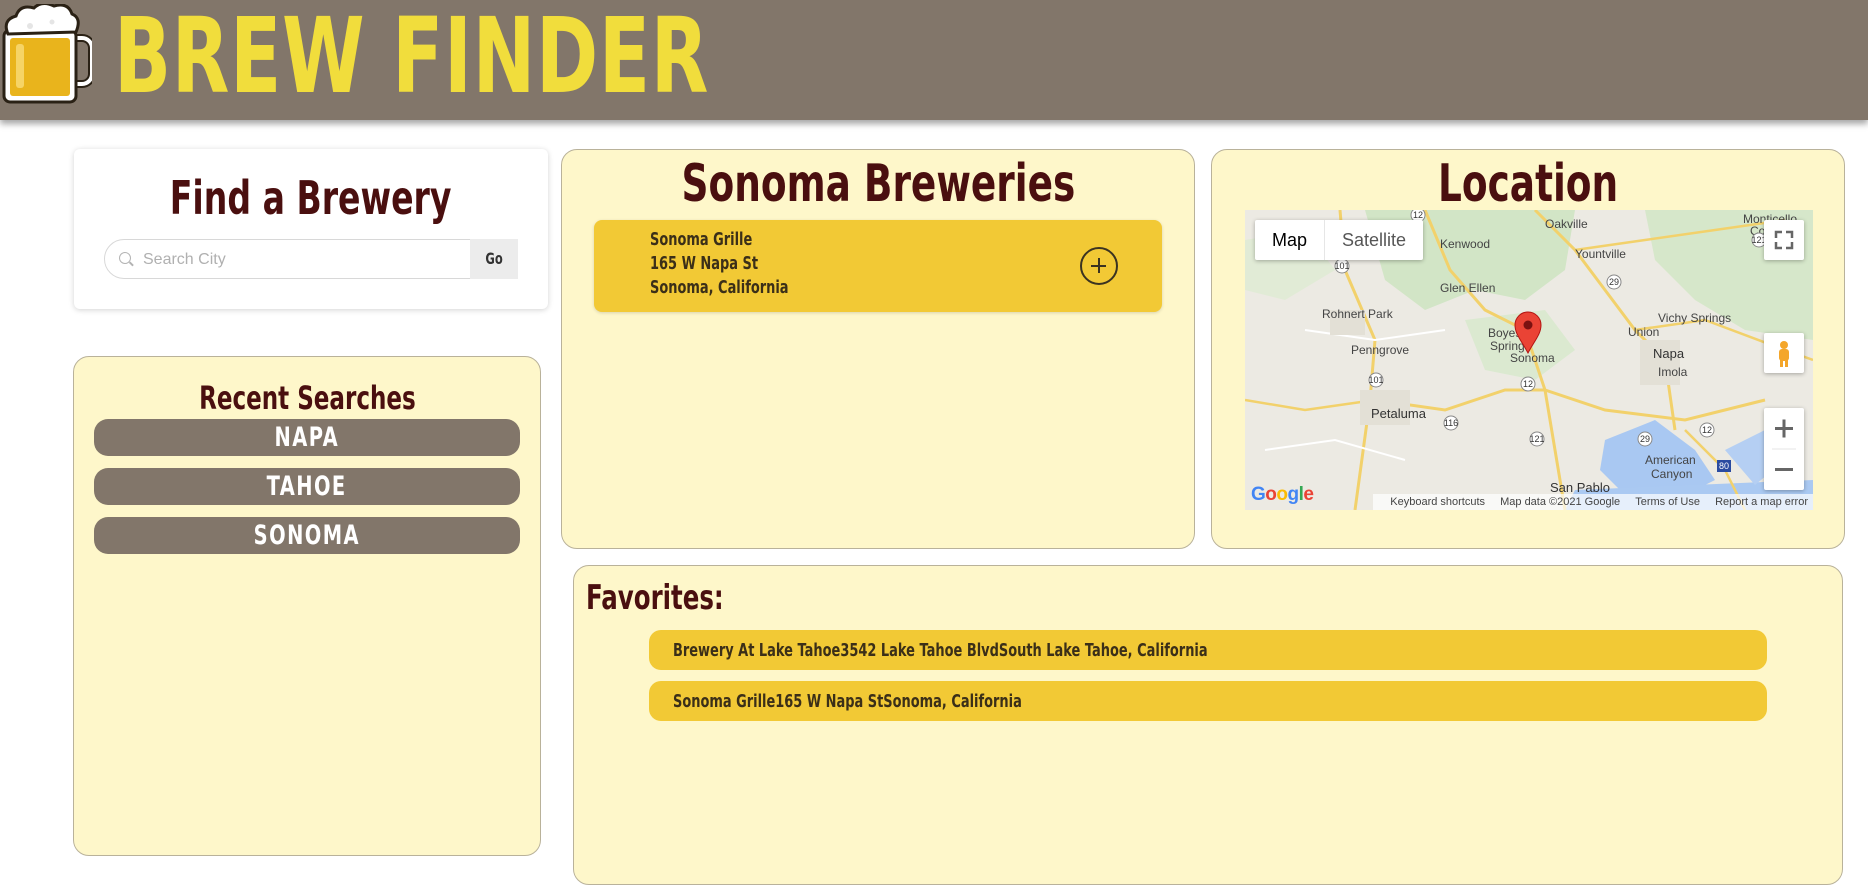 The height and width of the screenshot is (885, 1868). What do you see at coordinates (1374, 240) in the screenshot?
I see `map-type-satellite-button: Satellite` at bounding box center [1374, 240].